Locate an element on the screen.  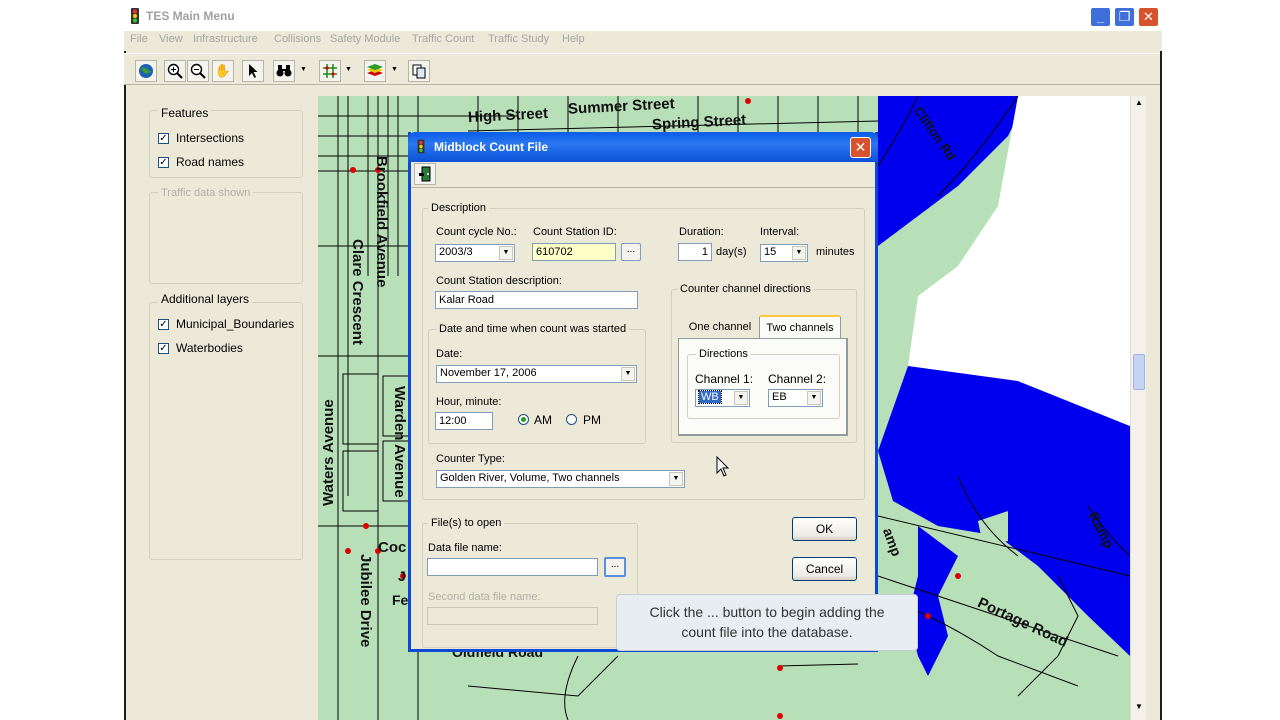
files-group-title: File(s) to open is located at coordinates (466, 523).